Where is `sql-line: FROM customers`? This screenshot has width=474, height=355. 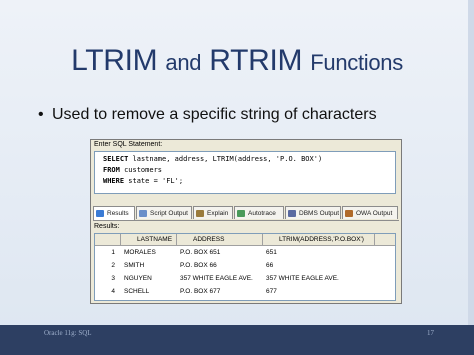
sql-line: FROM customers is located at coordinates (249, 170).